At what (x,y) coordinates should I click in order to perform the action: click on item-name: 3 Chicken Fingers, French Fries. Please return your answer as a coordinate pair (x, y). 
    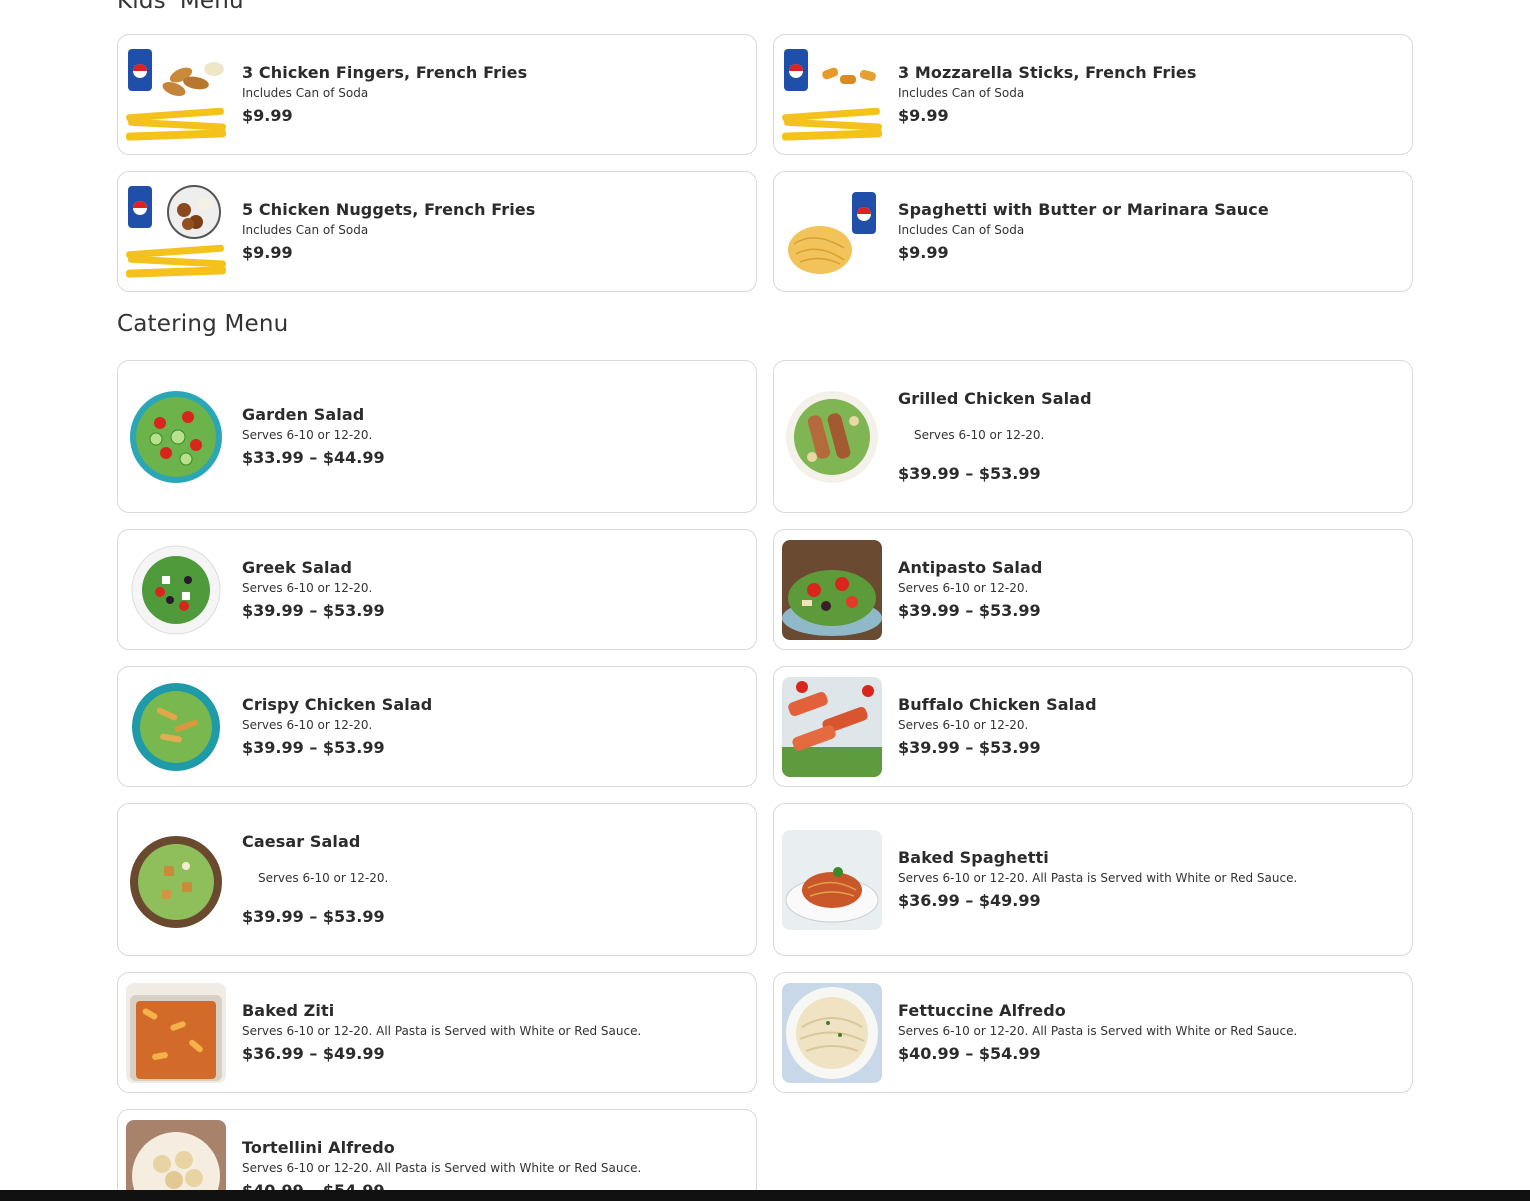
    Looking at the image, I should click on (385, 72).